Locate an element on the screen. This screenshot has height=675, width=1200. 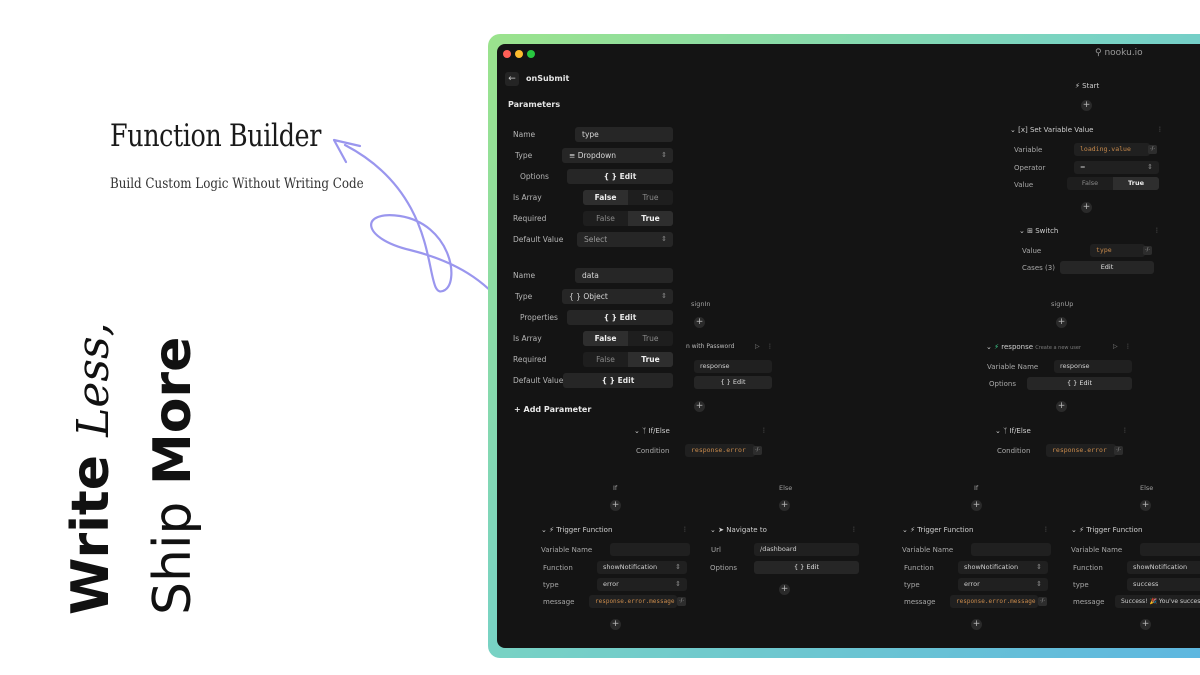
maximize-dot is located at coordinates (531, 54).